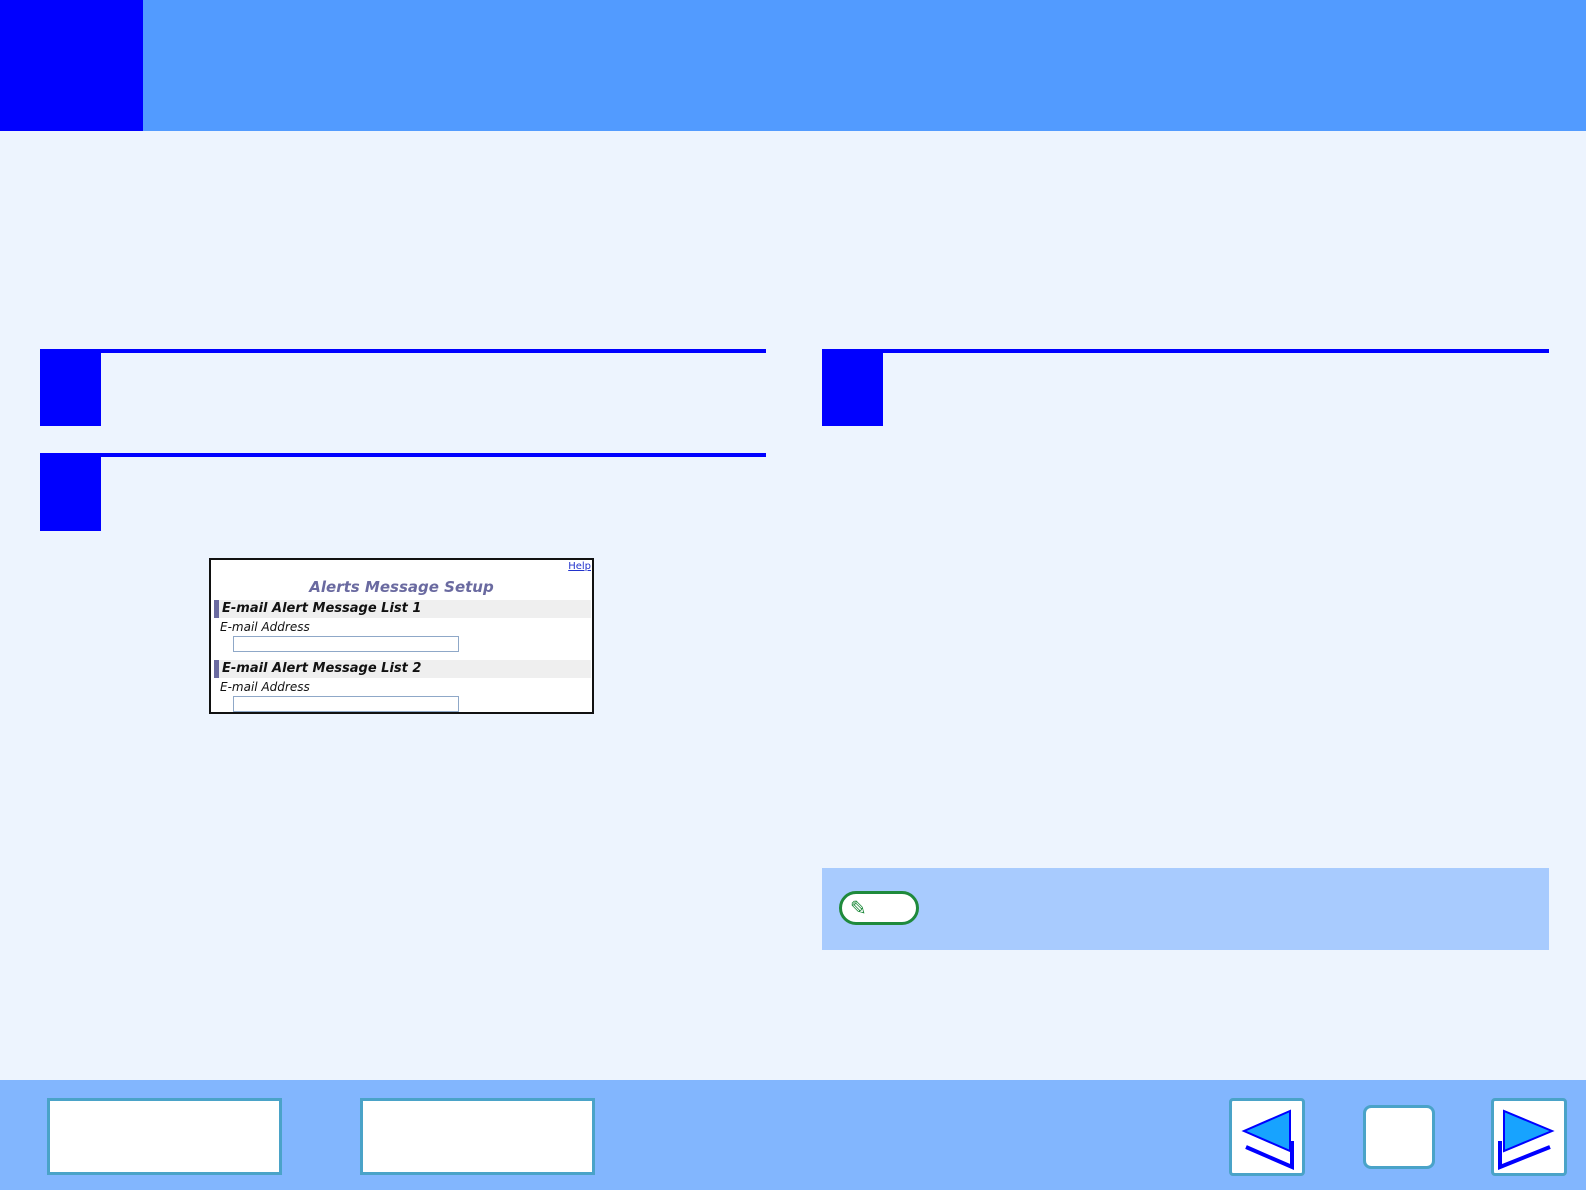 This screenshot has width=1586, height=1190. Describe the element at coordinates (403, 455) in the screenshot. I see `step-2-rule` at that location.